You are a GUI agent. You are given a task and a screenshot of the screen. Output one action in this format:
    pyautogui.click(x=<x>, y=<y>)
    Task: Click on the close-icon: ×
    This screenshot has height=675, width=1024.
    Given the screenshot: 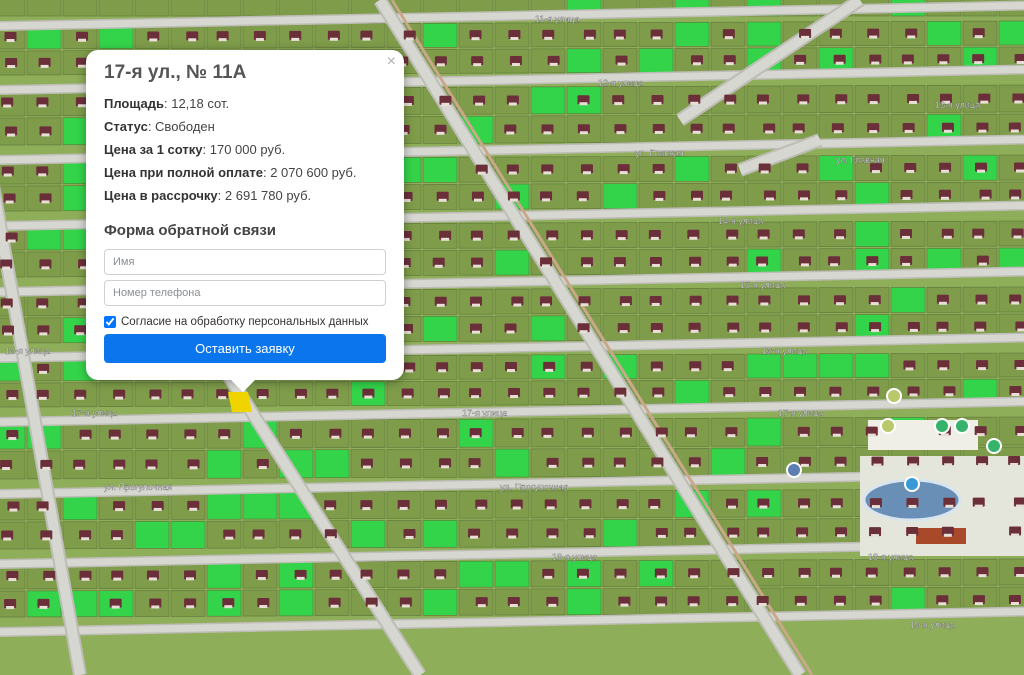 What is the action you would take?
    pyautogui.click(x=391, y=62)
    